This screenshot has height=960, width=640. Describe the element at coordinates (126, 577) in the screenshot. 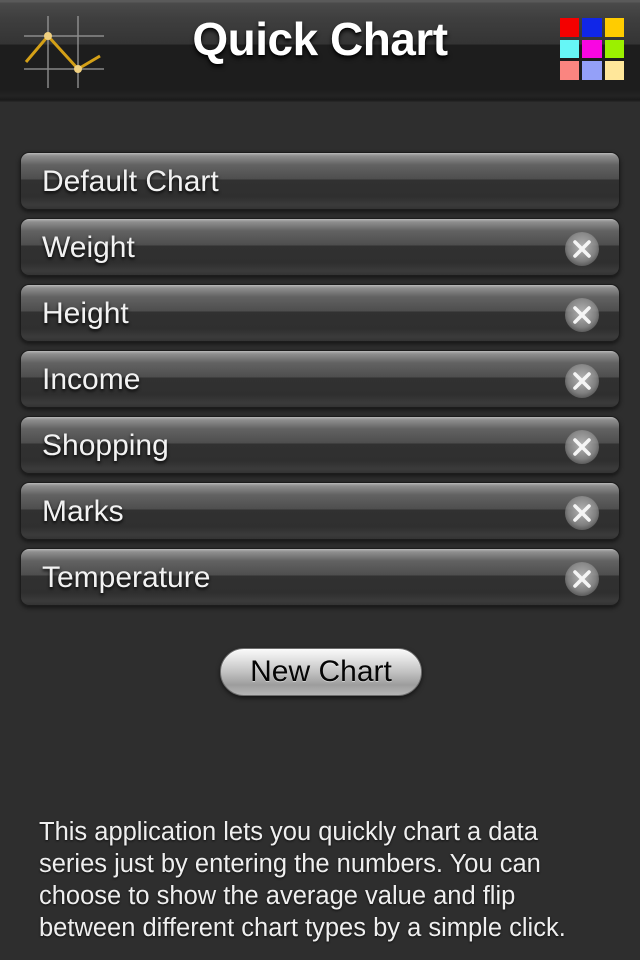

I see `chart-list-item-label: Temperature` at that location.